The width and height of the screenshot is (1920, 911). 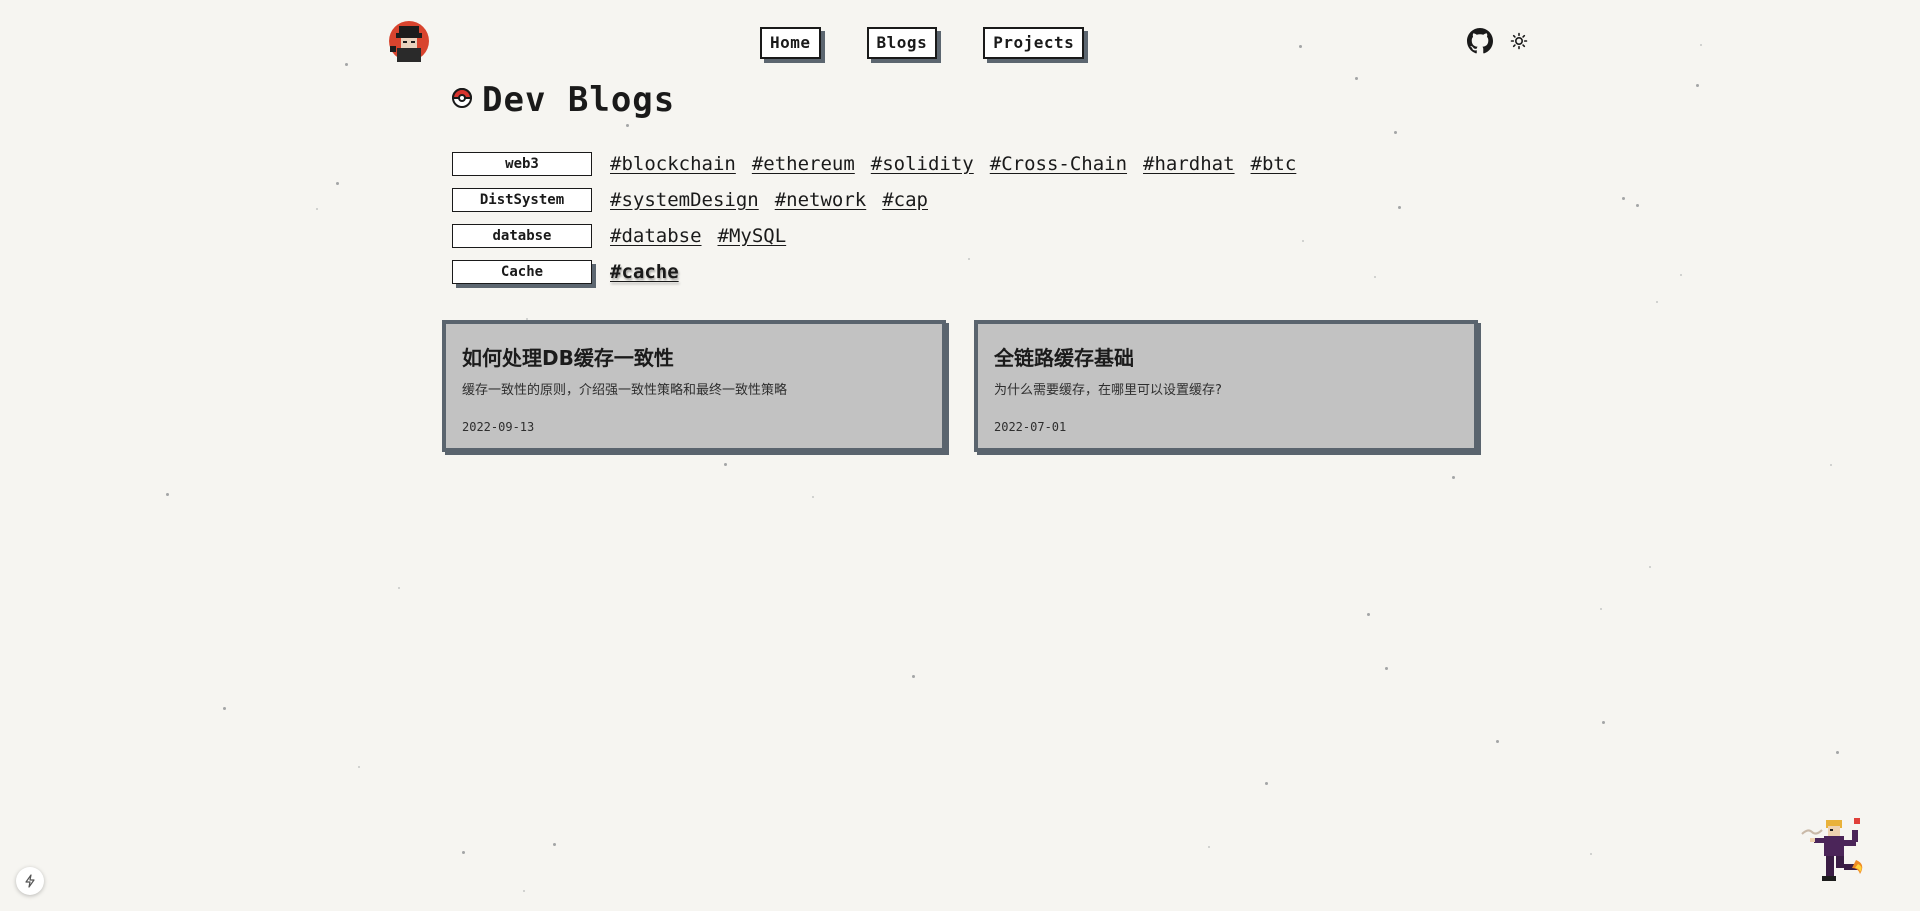 What do you see at coordinates (1108, 390) in the screenshot?
I see `post-description: 为什么需要缓存，在哪里可以设置缓存?` at bounding box center [1108, 390].